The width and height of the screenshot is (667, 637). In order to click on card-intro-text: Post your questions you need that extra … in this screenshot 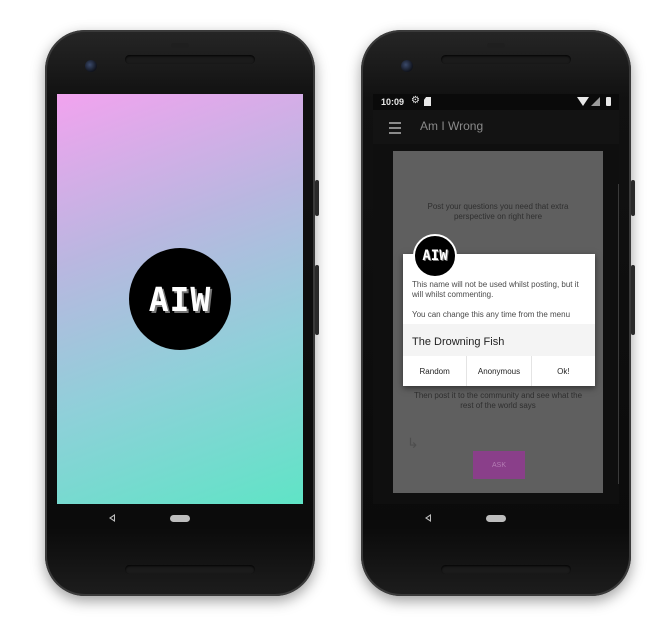, I will do `click(498, 211)`.